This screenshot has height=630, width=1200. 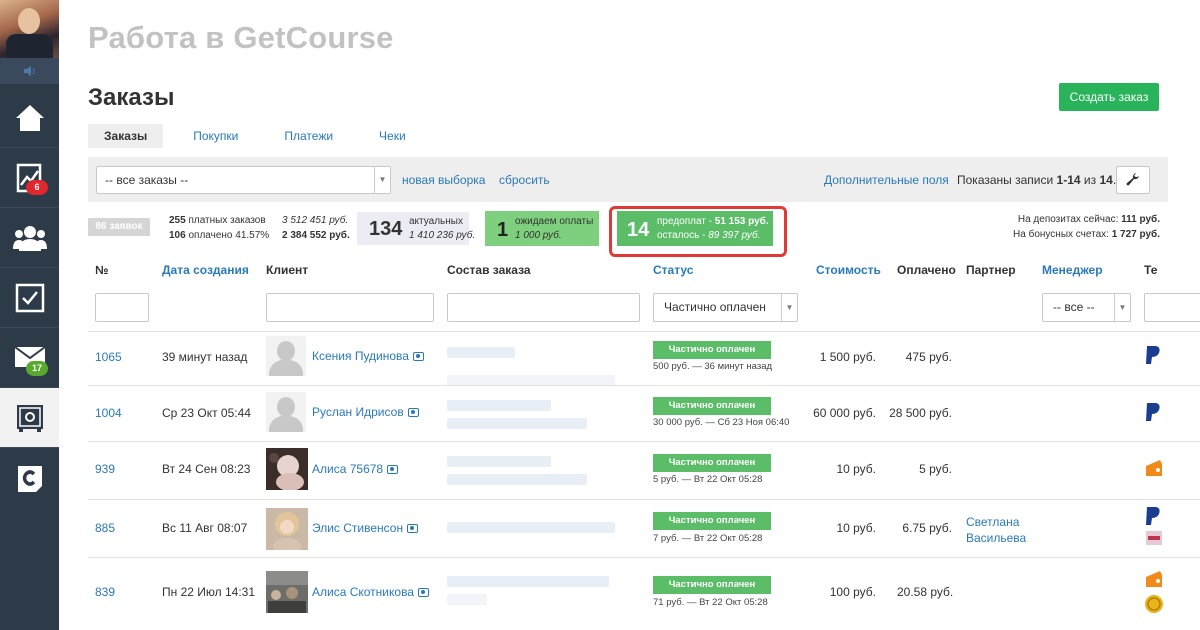 I want to click on page-title: Заказы, so click(x=131, y=97).